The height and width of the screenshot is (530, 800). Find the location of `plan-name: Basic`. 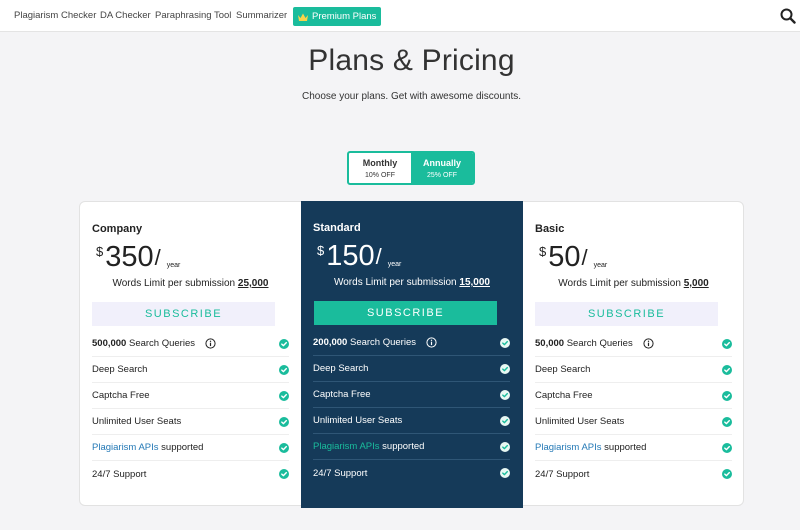

plan-name: Basic is located at coordinates (550, 229).